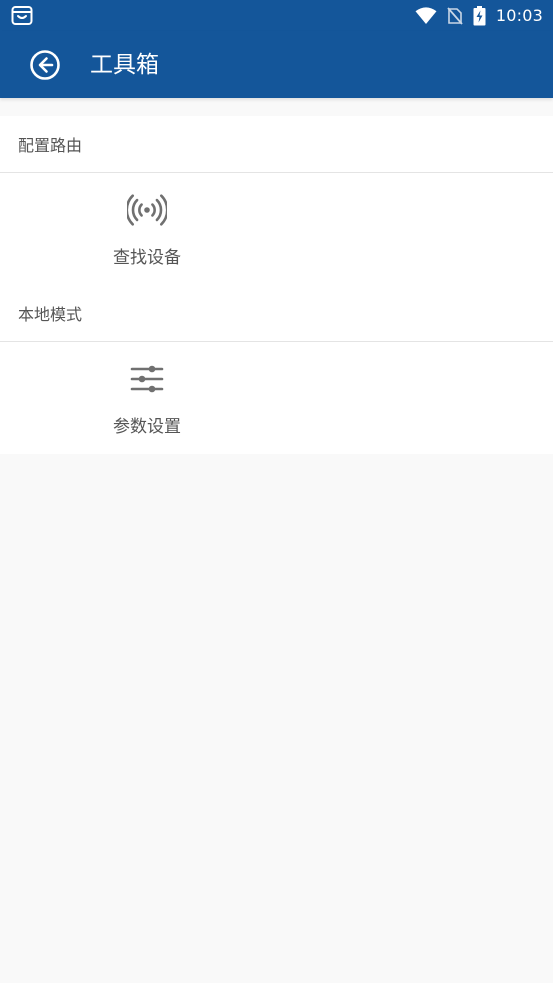 The image size is (553, 983). Describe the element at coordinates (276, 229) in the screenshot. I see `section-tiles-config-router: 查找设备` at that location.